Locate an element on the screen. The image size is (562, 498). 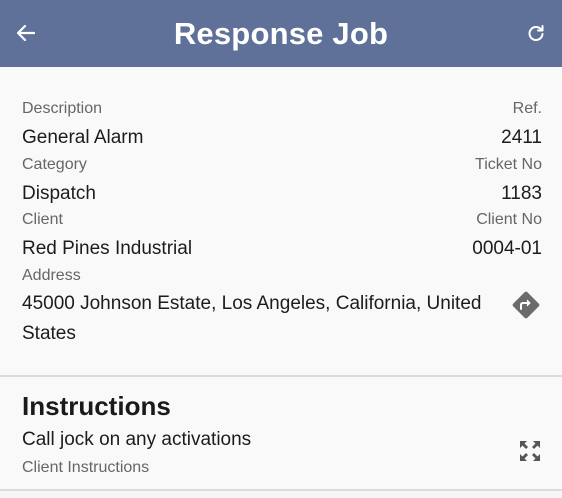
address-label: Address is located at coordinates (51, 275).